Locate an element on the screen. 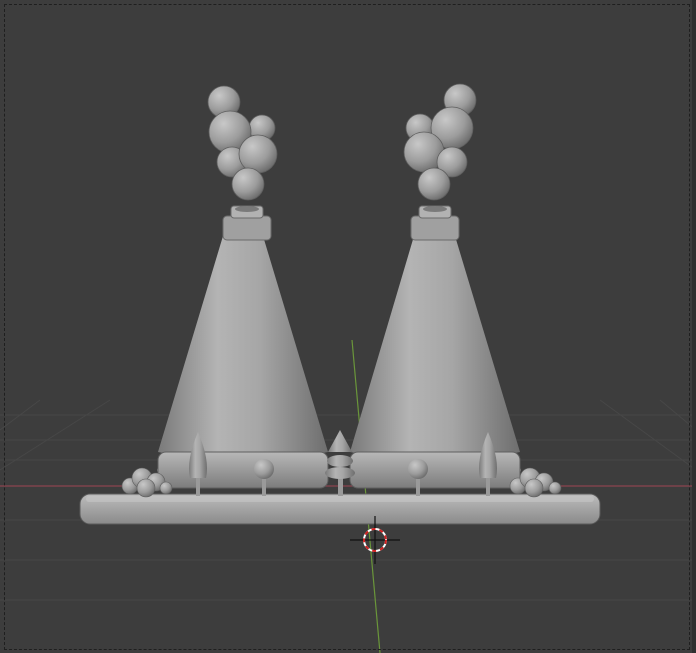 The height and width of the screenshot is (653, 696). smoke-left is located at coordinates (242, 143).